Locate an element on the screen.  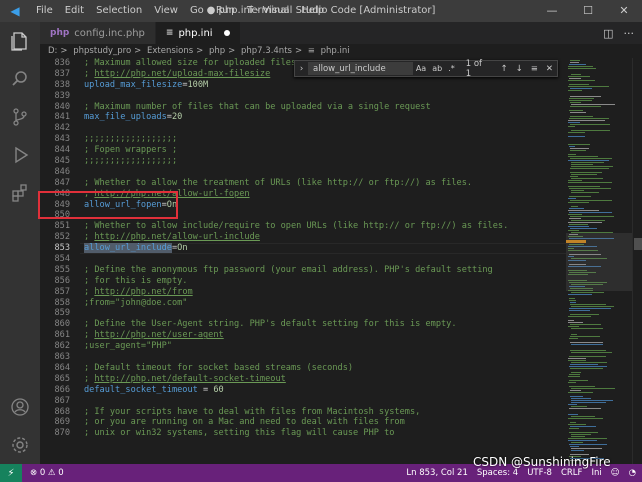
encoding: UTF-8 is located at coordinates (539, 473).